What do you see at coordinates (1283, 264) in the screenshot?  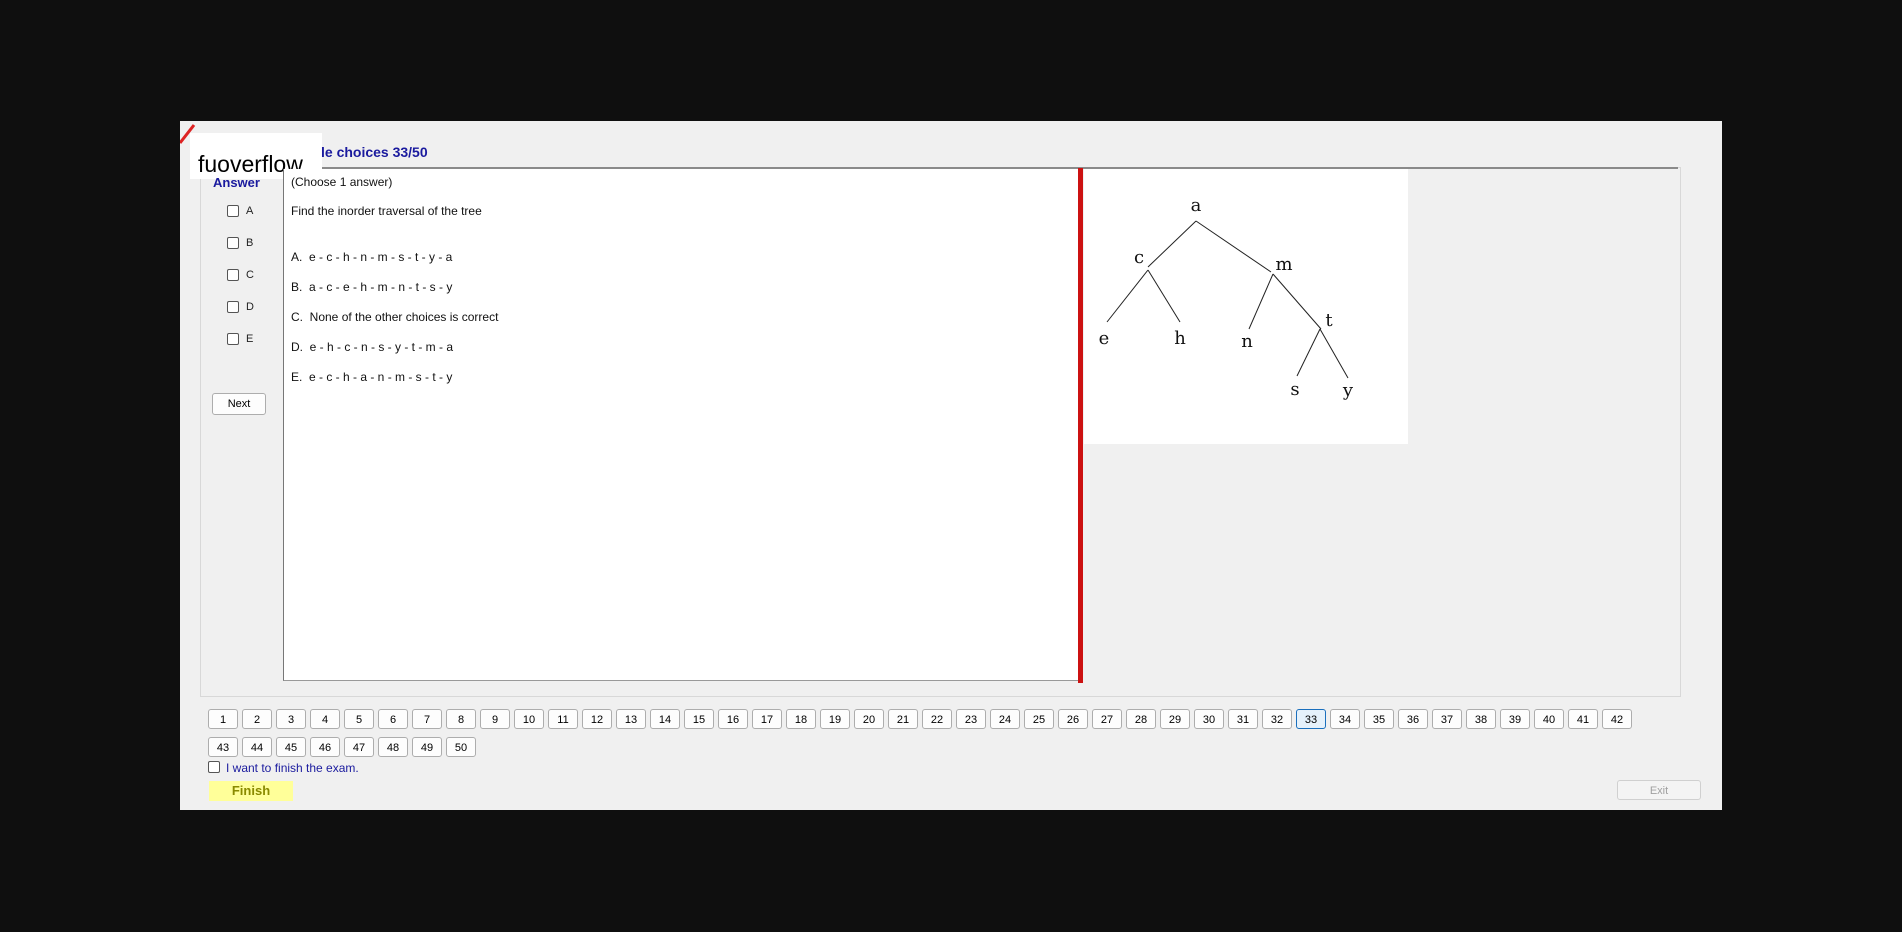 I see `tree-node-m: m` at bounding box center [1283, 264].